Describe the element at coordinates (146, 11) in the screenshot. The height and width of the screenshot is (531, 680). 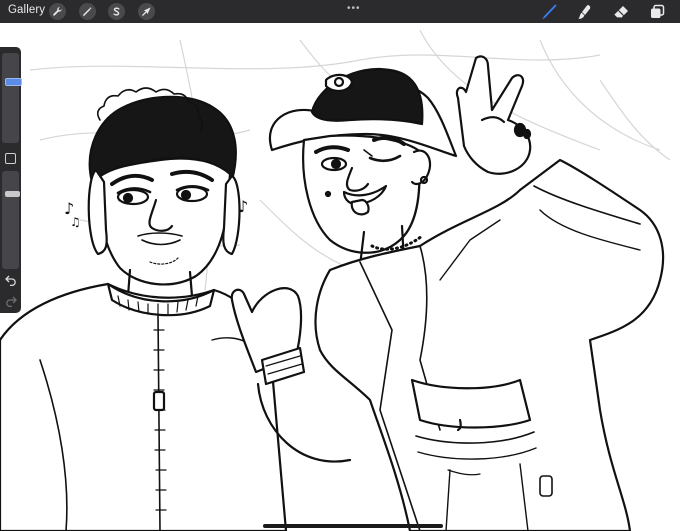
I see `transform-arrow-icon` at that location.